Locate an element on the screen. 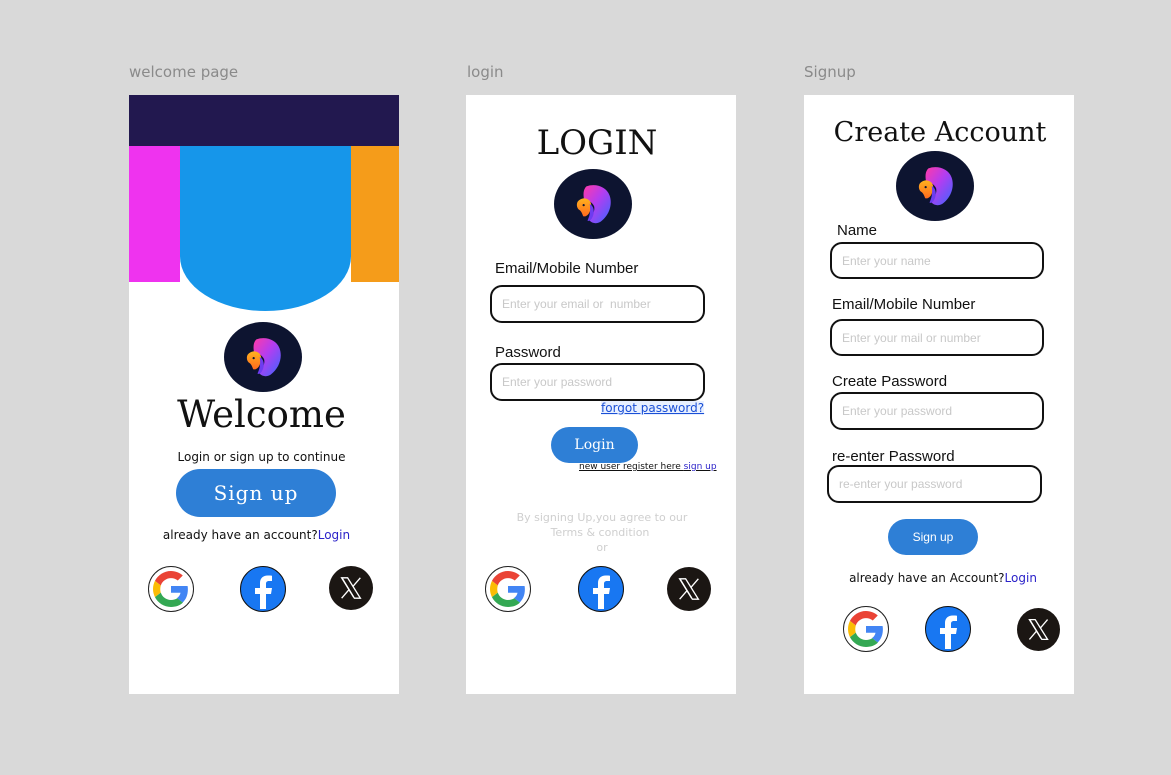  create-password-label: Create Password is located at coordinates (890, 381).